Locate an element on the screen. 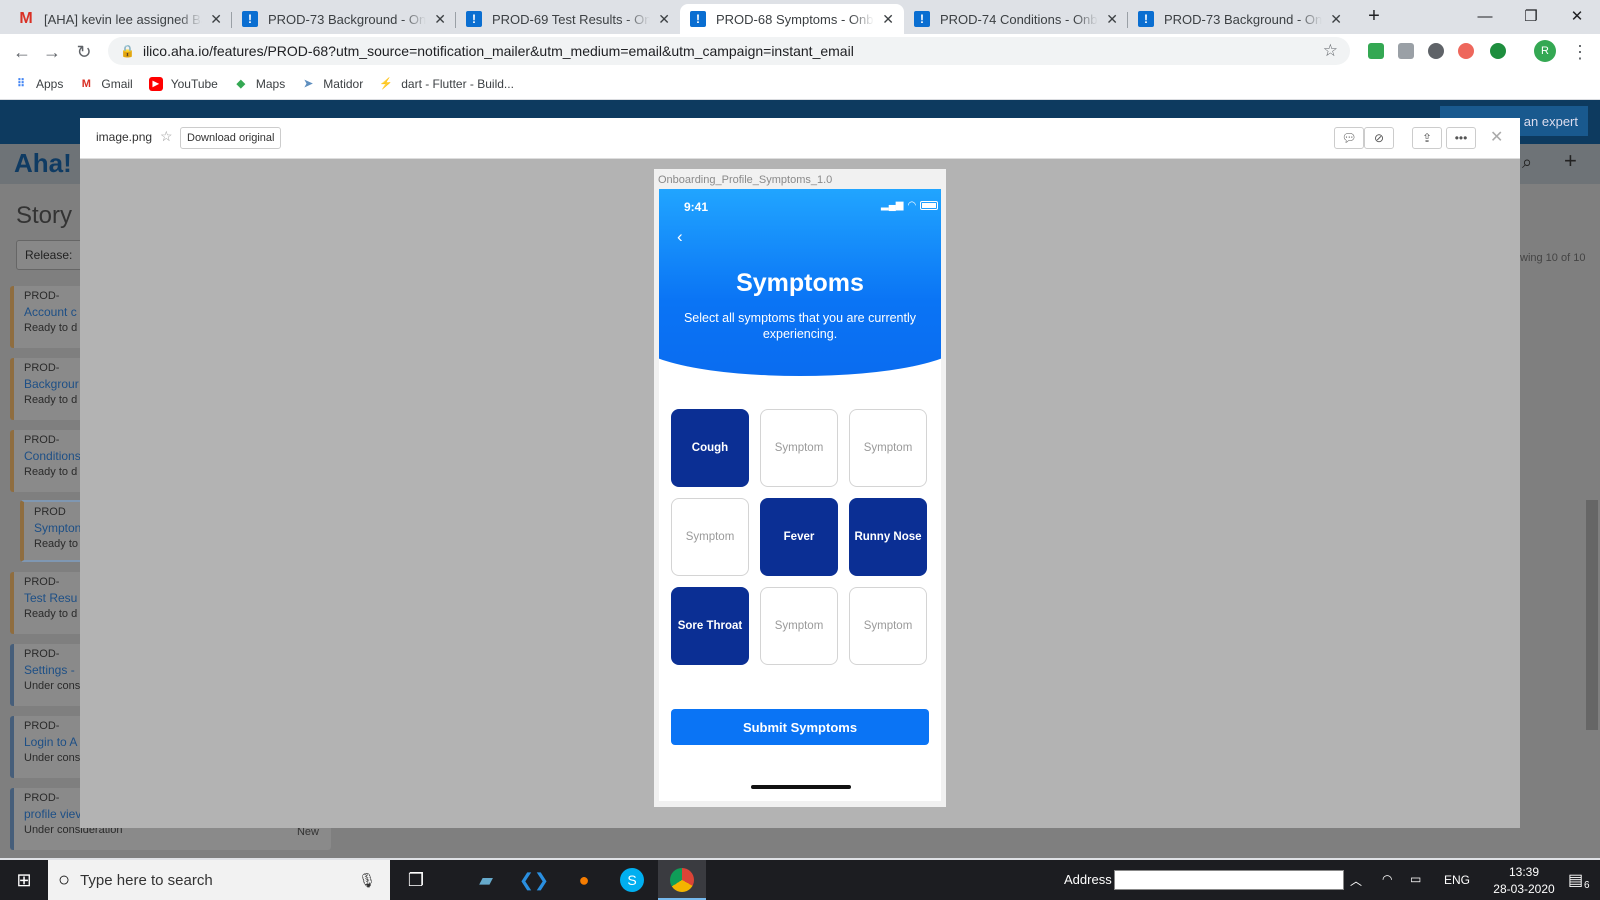  bookmark-maps: ◆ Maps is located at coordinates (260, 84).